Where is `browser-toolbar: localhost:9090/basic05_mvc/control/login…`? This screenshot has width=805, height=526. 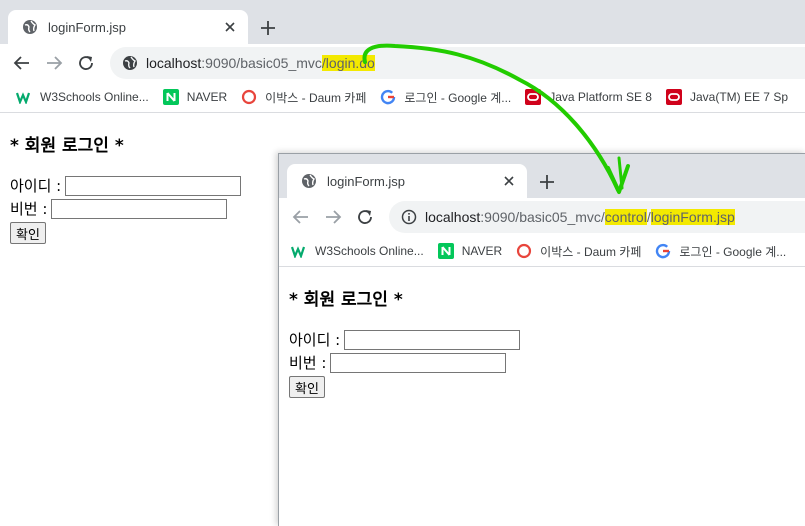 browser-toolbar: localhost:9090/basic05_mvc/control/login… is located at coordinates (542, 217).